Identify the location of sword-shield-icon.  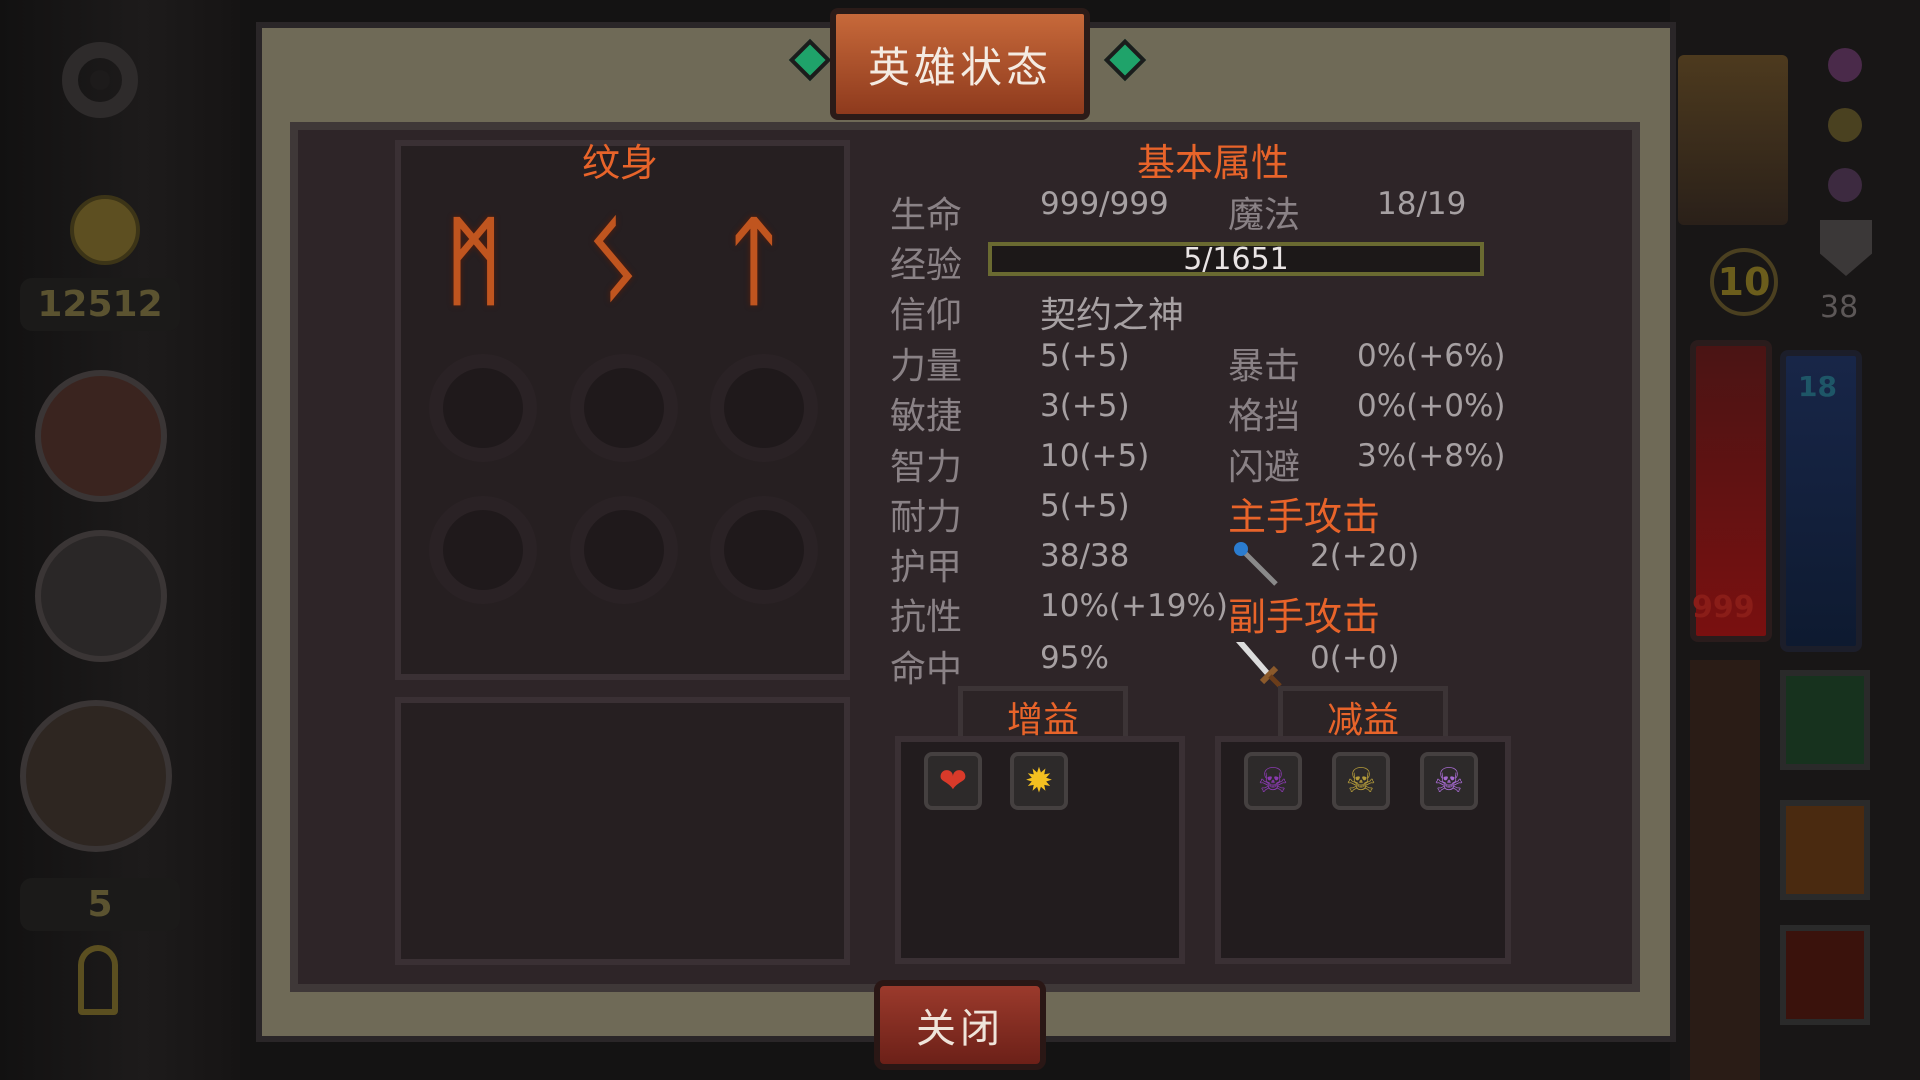
(96, 776).